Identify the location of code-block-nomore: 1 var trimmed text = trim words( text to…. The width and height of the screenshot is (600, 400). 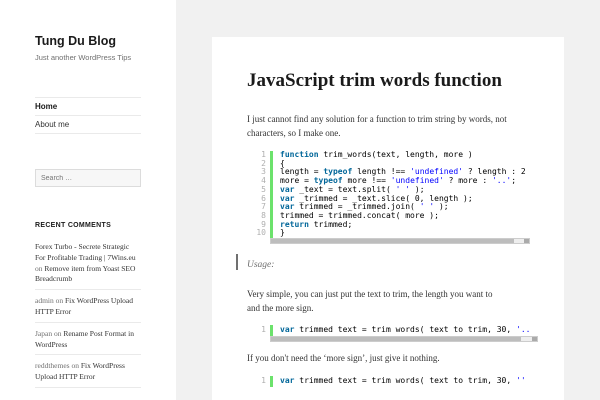
(393, 384).